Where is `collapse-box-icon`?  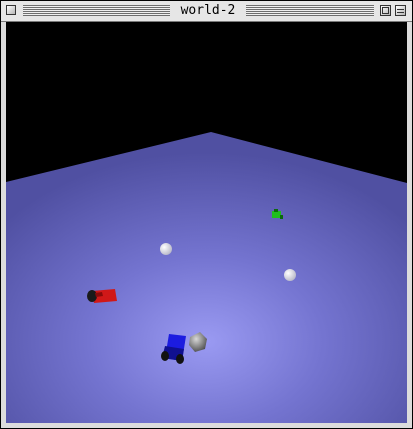
collapse-box-icon is located at coordinates (400, 10).